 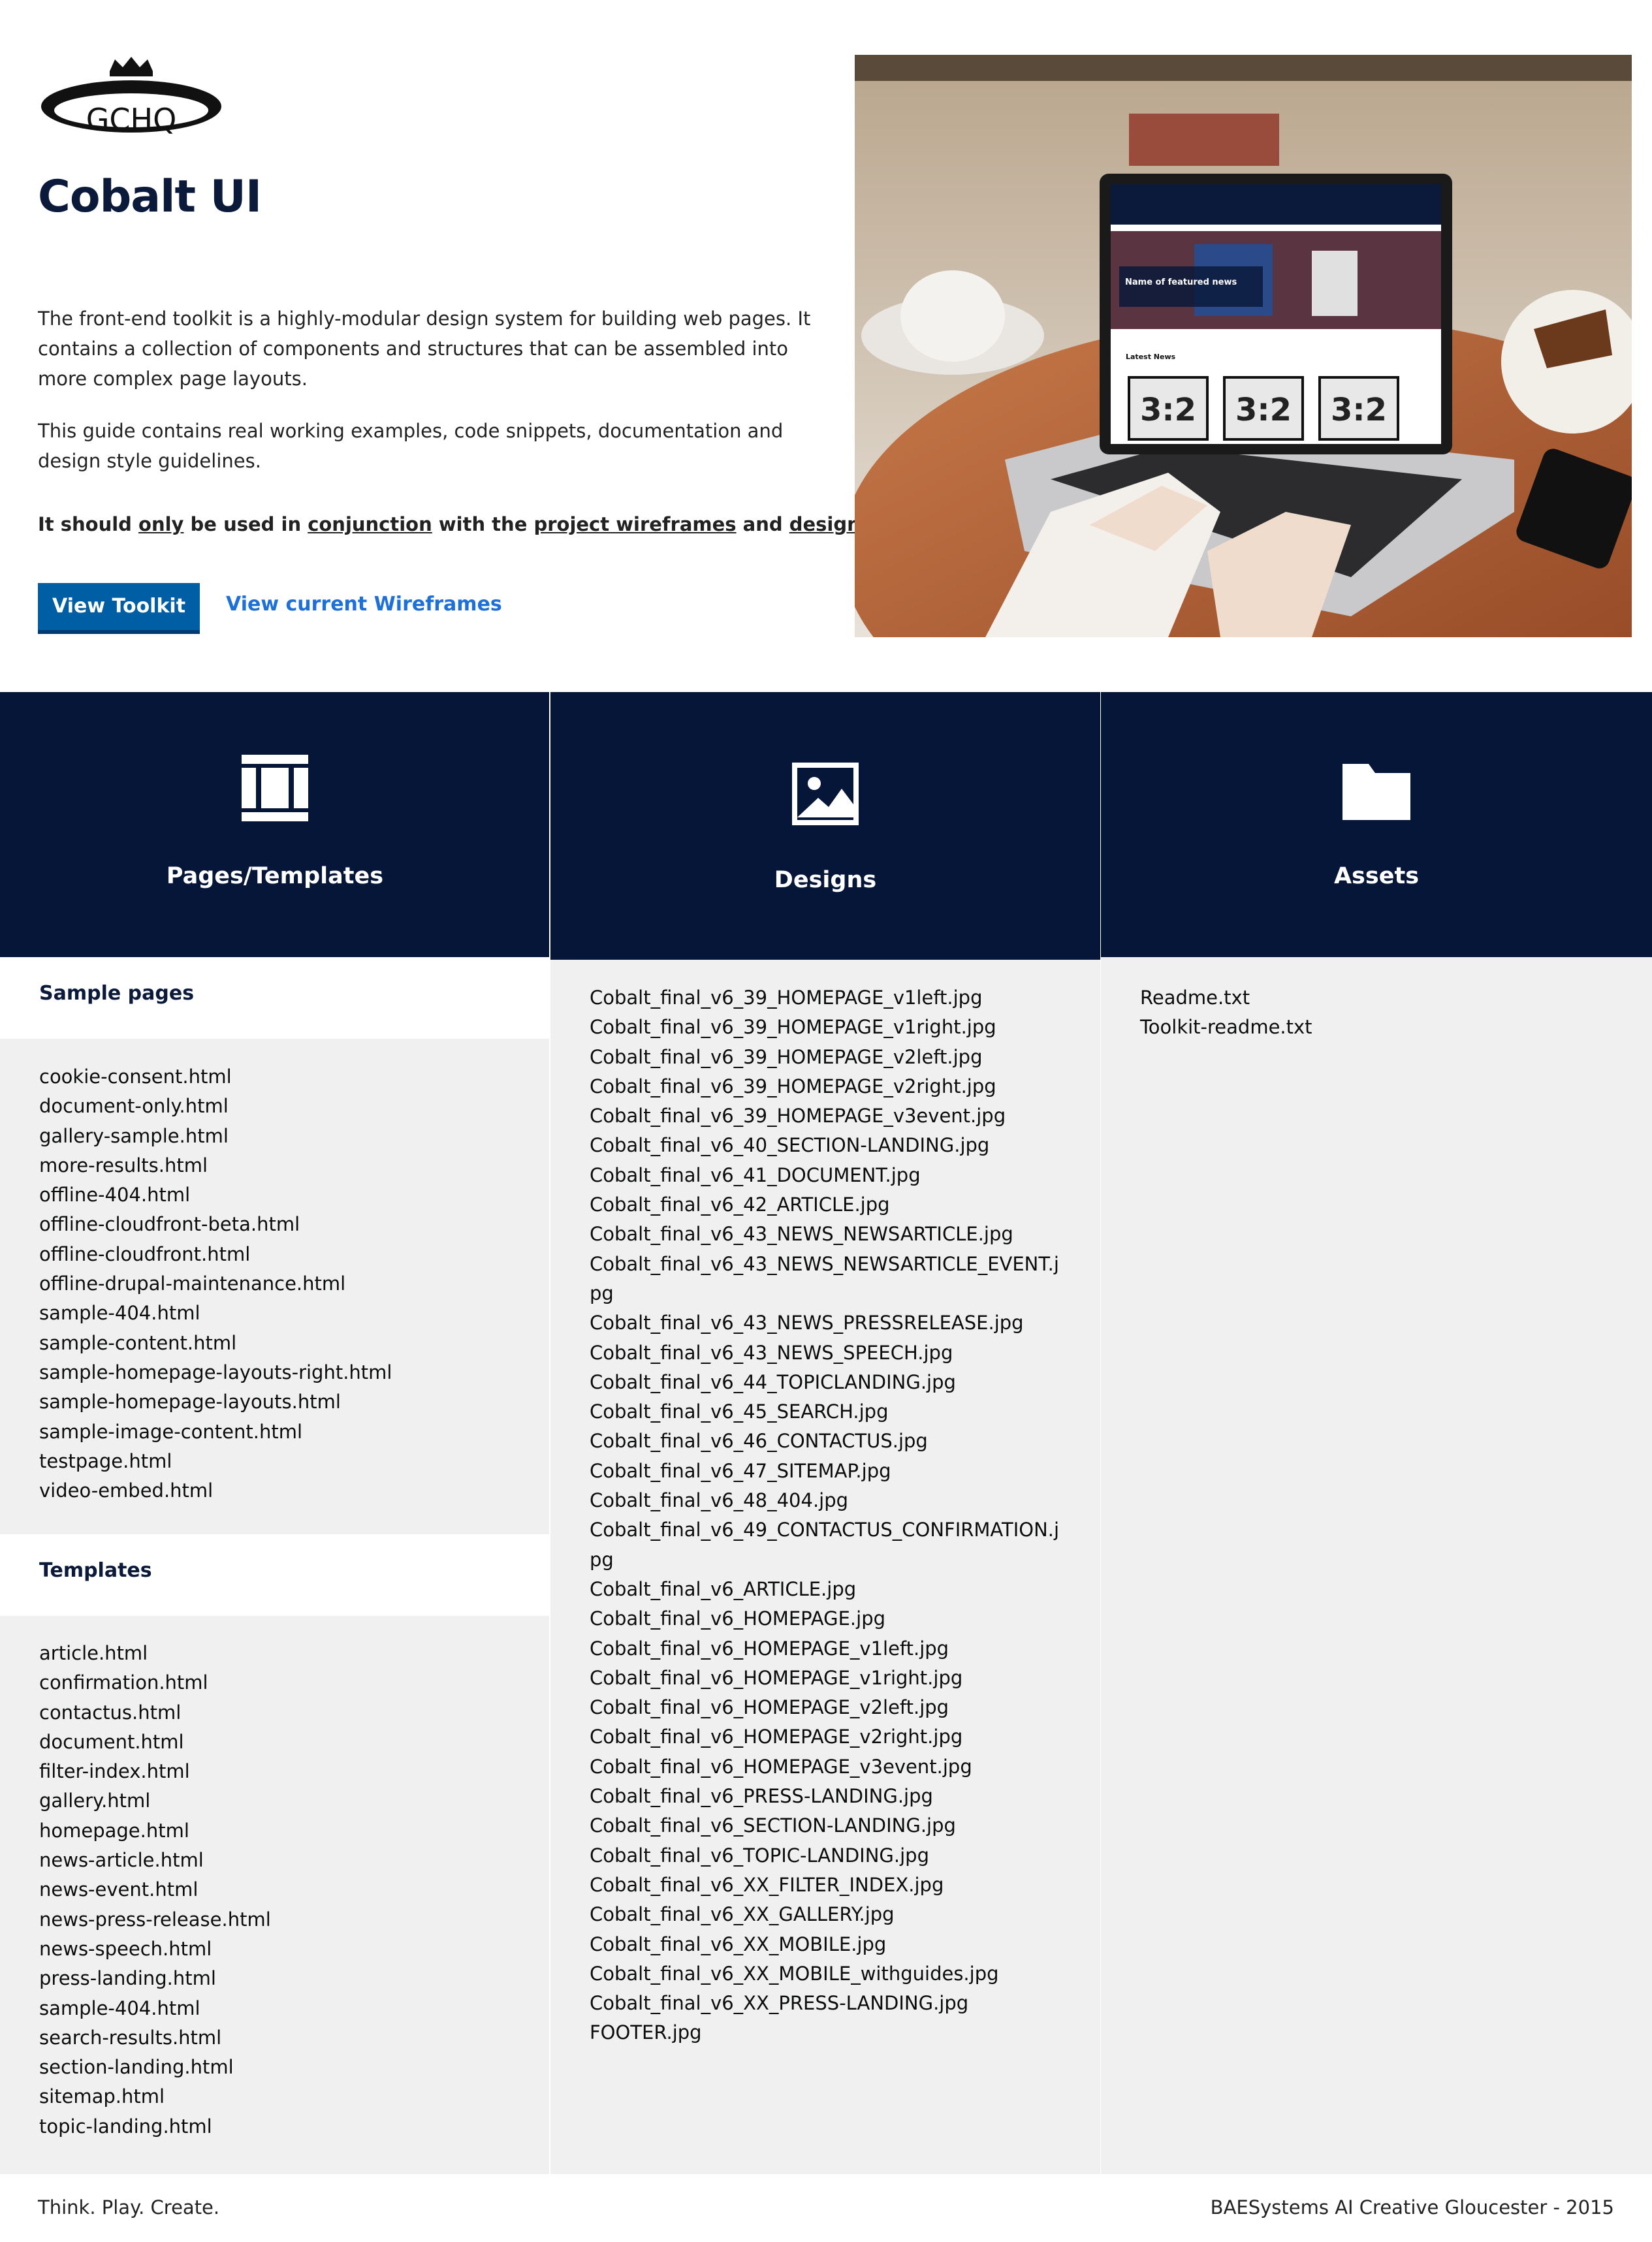 What do you see at coordinates (135, 1077) in the screenshot?
I see `sample-page-link: cookie-consent.html` at bounding box center [135, 1077].